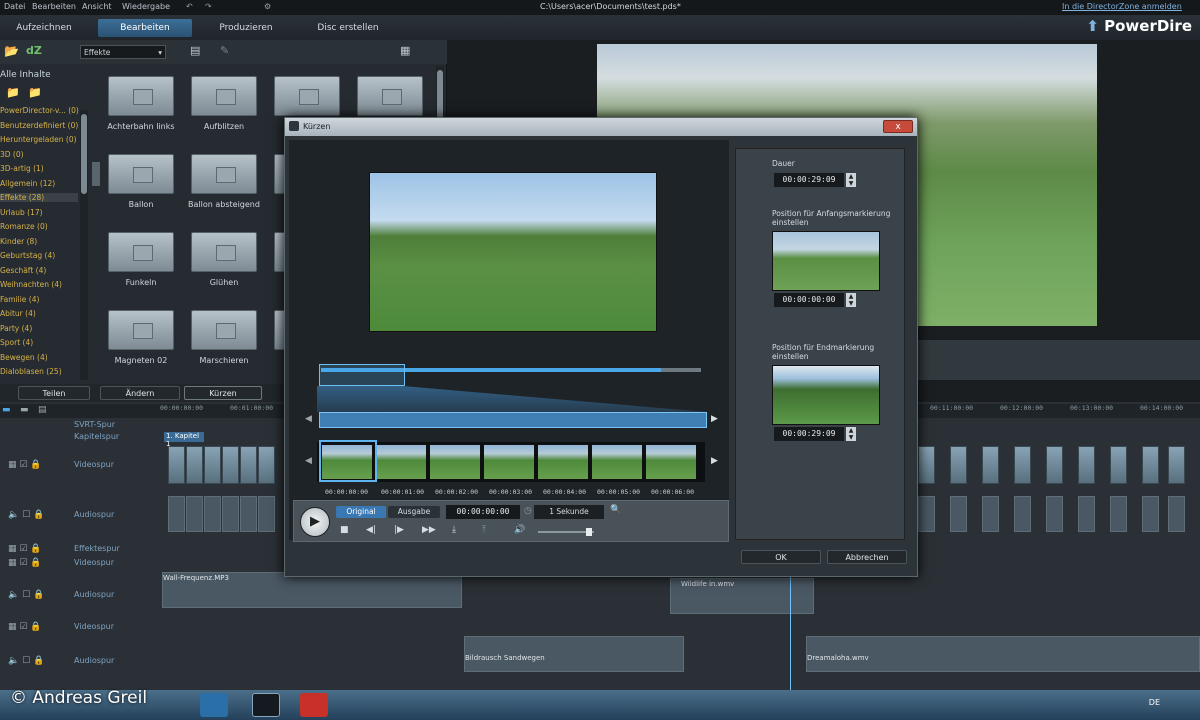 This screenshot has height=720, width=1200. Describe the element at coordinates (34, 50) in the screenshot. I see `dz-icon: dZ` at that location.